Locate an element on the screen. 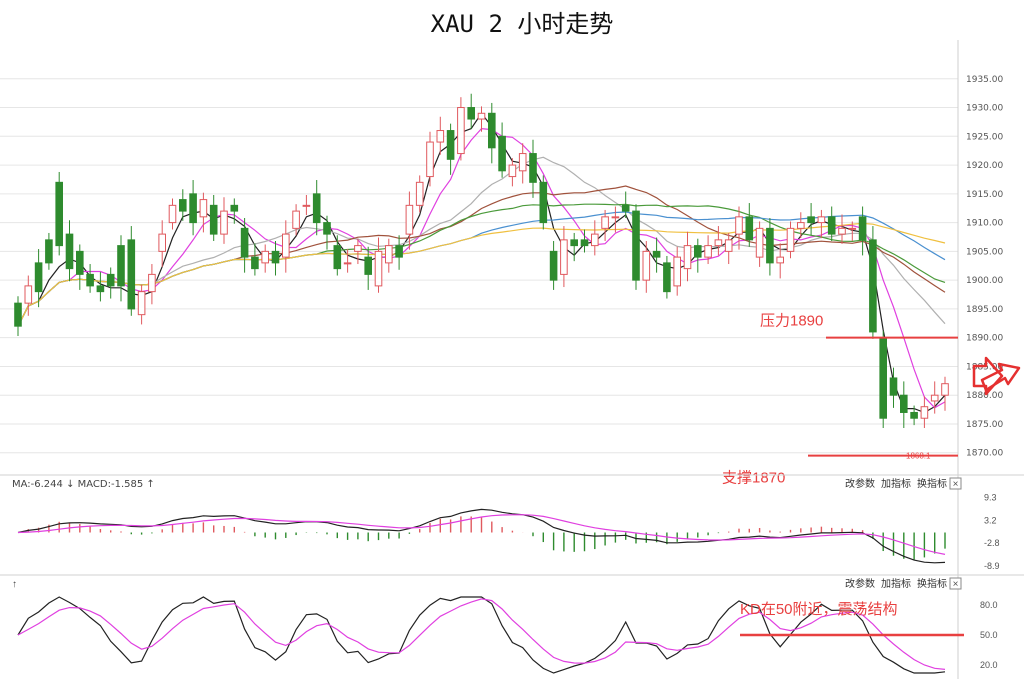 The width and height of the screenshot is (1024, 679). macd-header: MA:-6.244 ↓ MACD:-1.585 ↑ is located at coordinates (83, 484).